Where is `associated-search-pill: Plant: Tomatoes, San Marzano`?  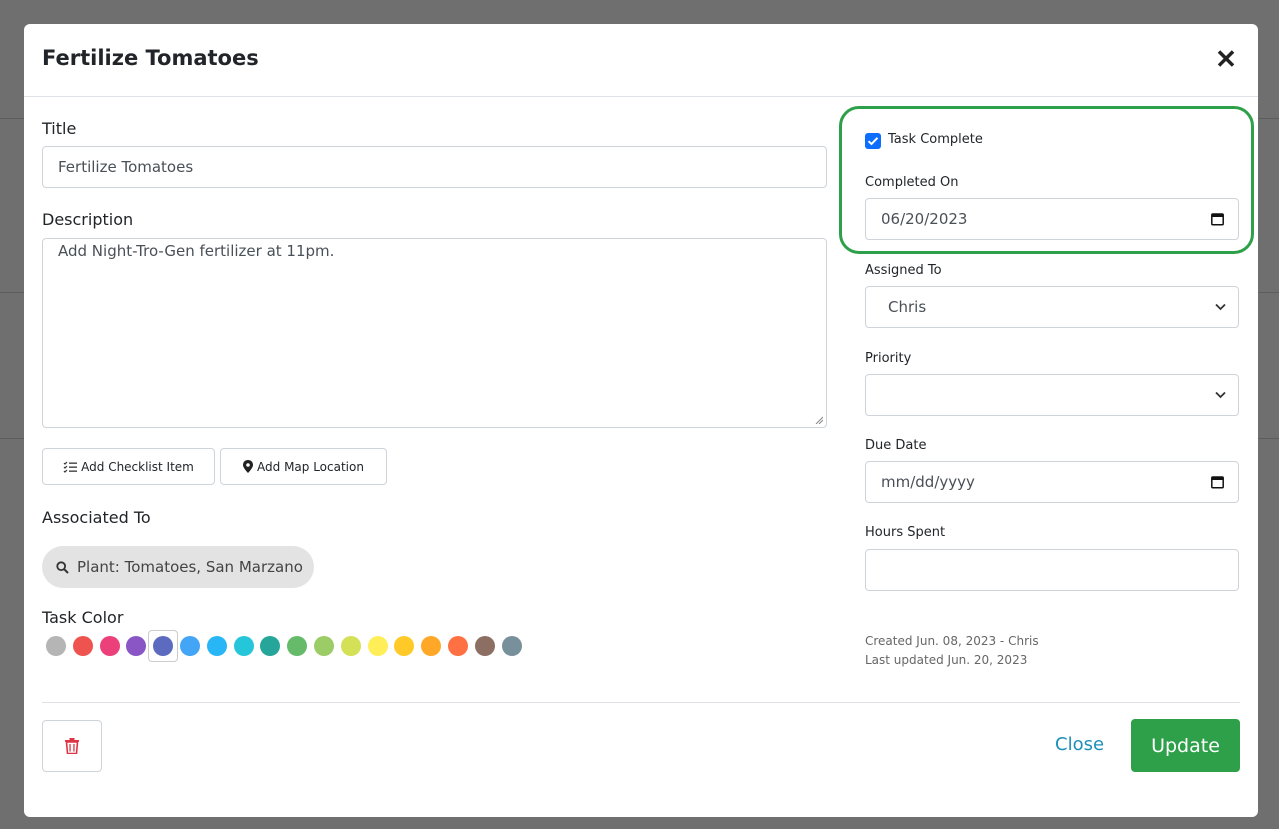 associated-search-pill: Plant: Tomatoes, San Marzano is located at coordinates (178, 567).